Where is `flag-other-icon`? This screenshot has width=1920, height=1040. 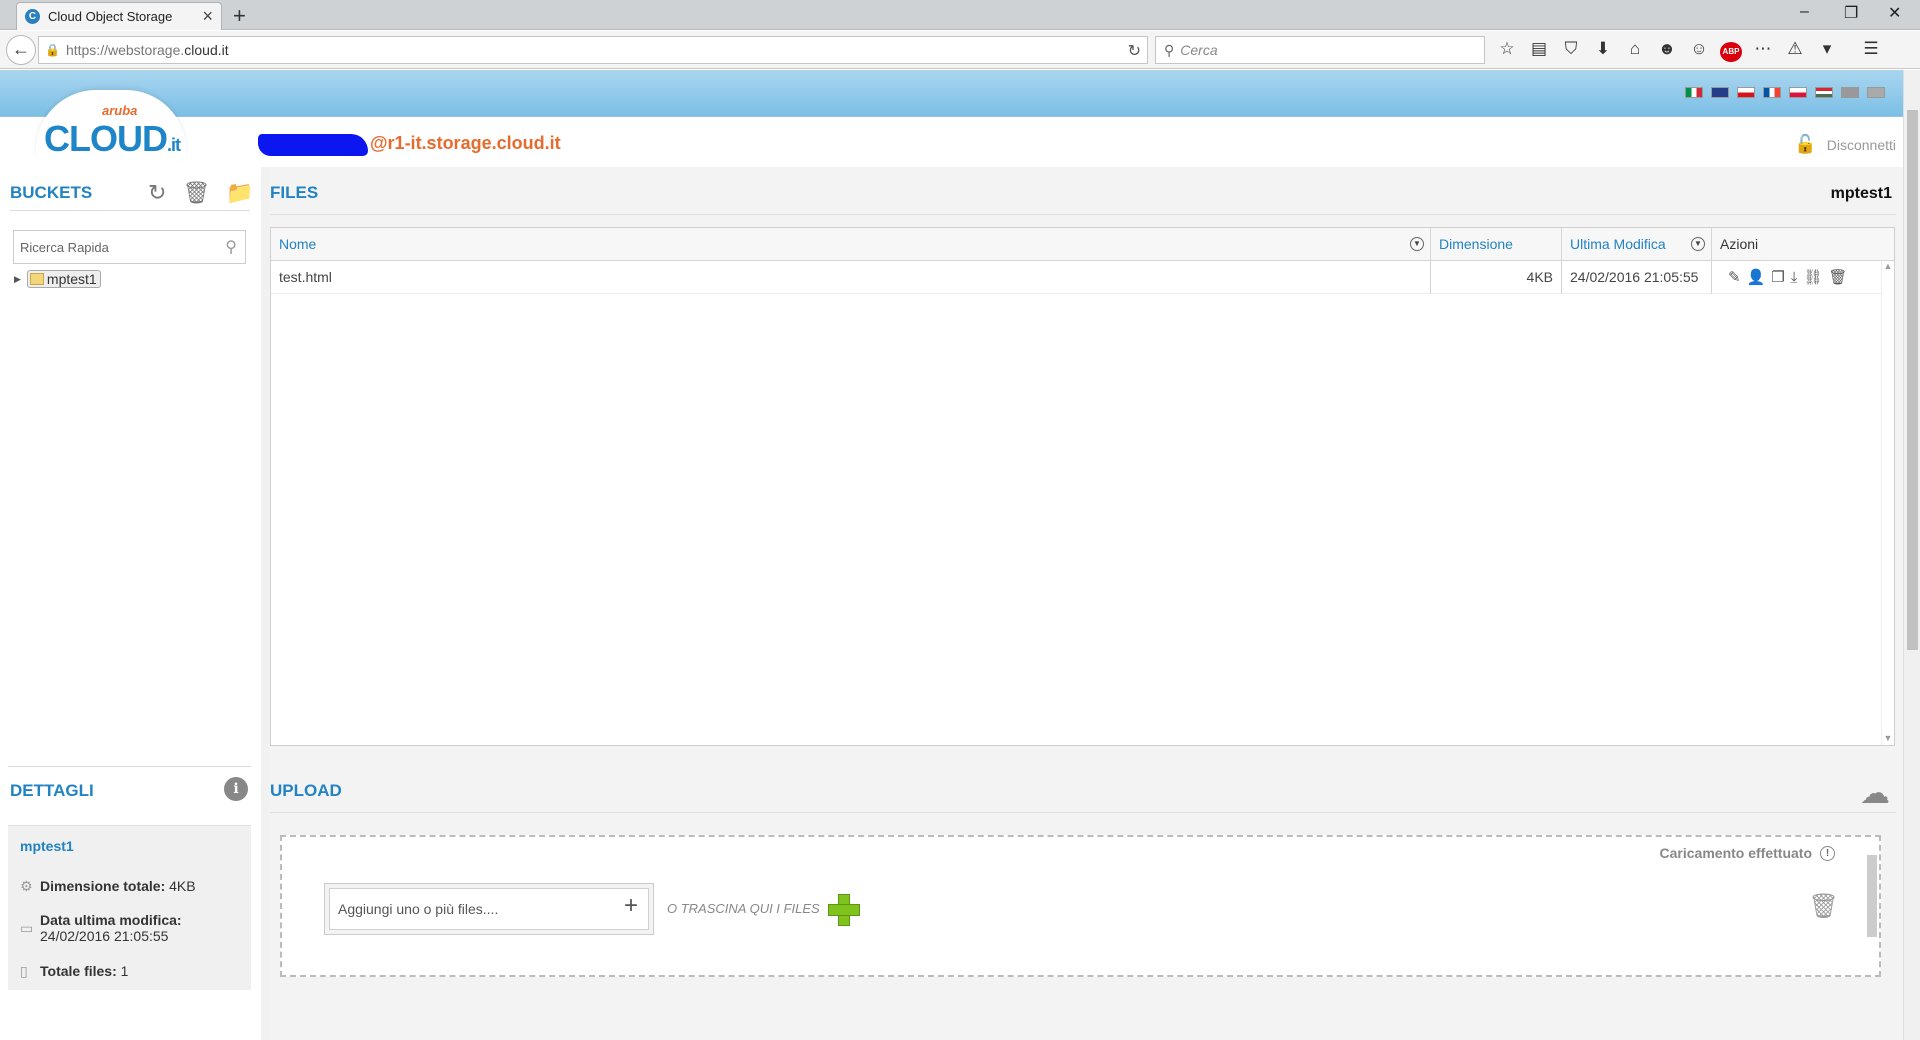
flag-other-icon is located at coordinates (1876, 92).